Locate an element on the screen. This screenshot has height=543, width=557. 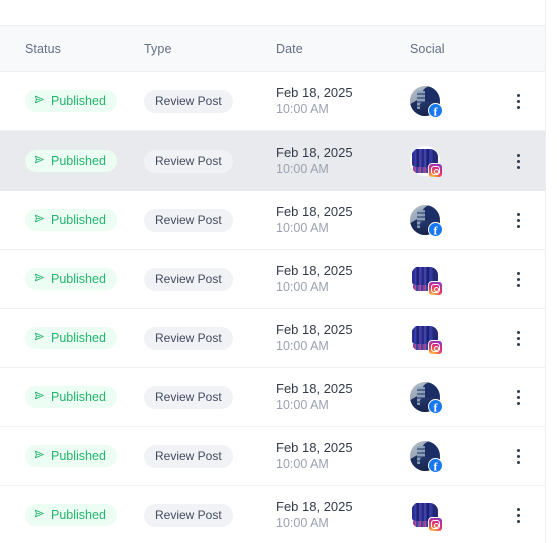
cell-status: Published is located at coordinates (68, 279).